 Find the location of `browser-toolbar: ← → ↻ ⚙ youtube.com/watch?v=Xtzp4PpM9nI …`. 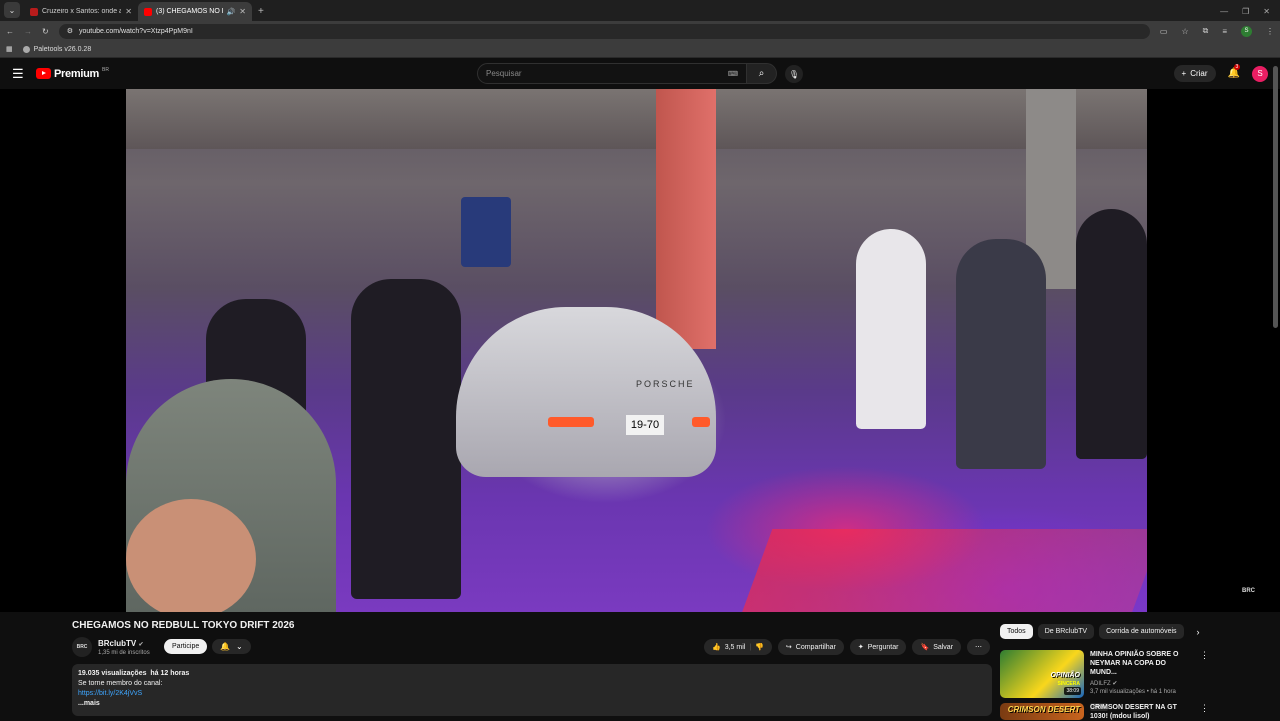

browser-toolbar: ← → ↻ ⚙ youtube.com/watch?v=Xtzp4PpM9nI … is located at coordinates (640, 31).